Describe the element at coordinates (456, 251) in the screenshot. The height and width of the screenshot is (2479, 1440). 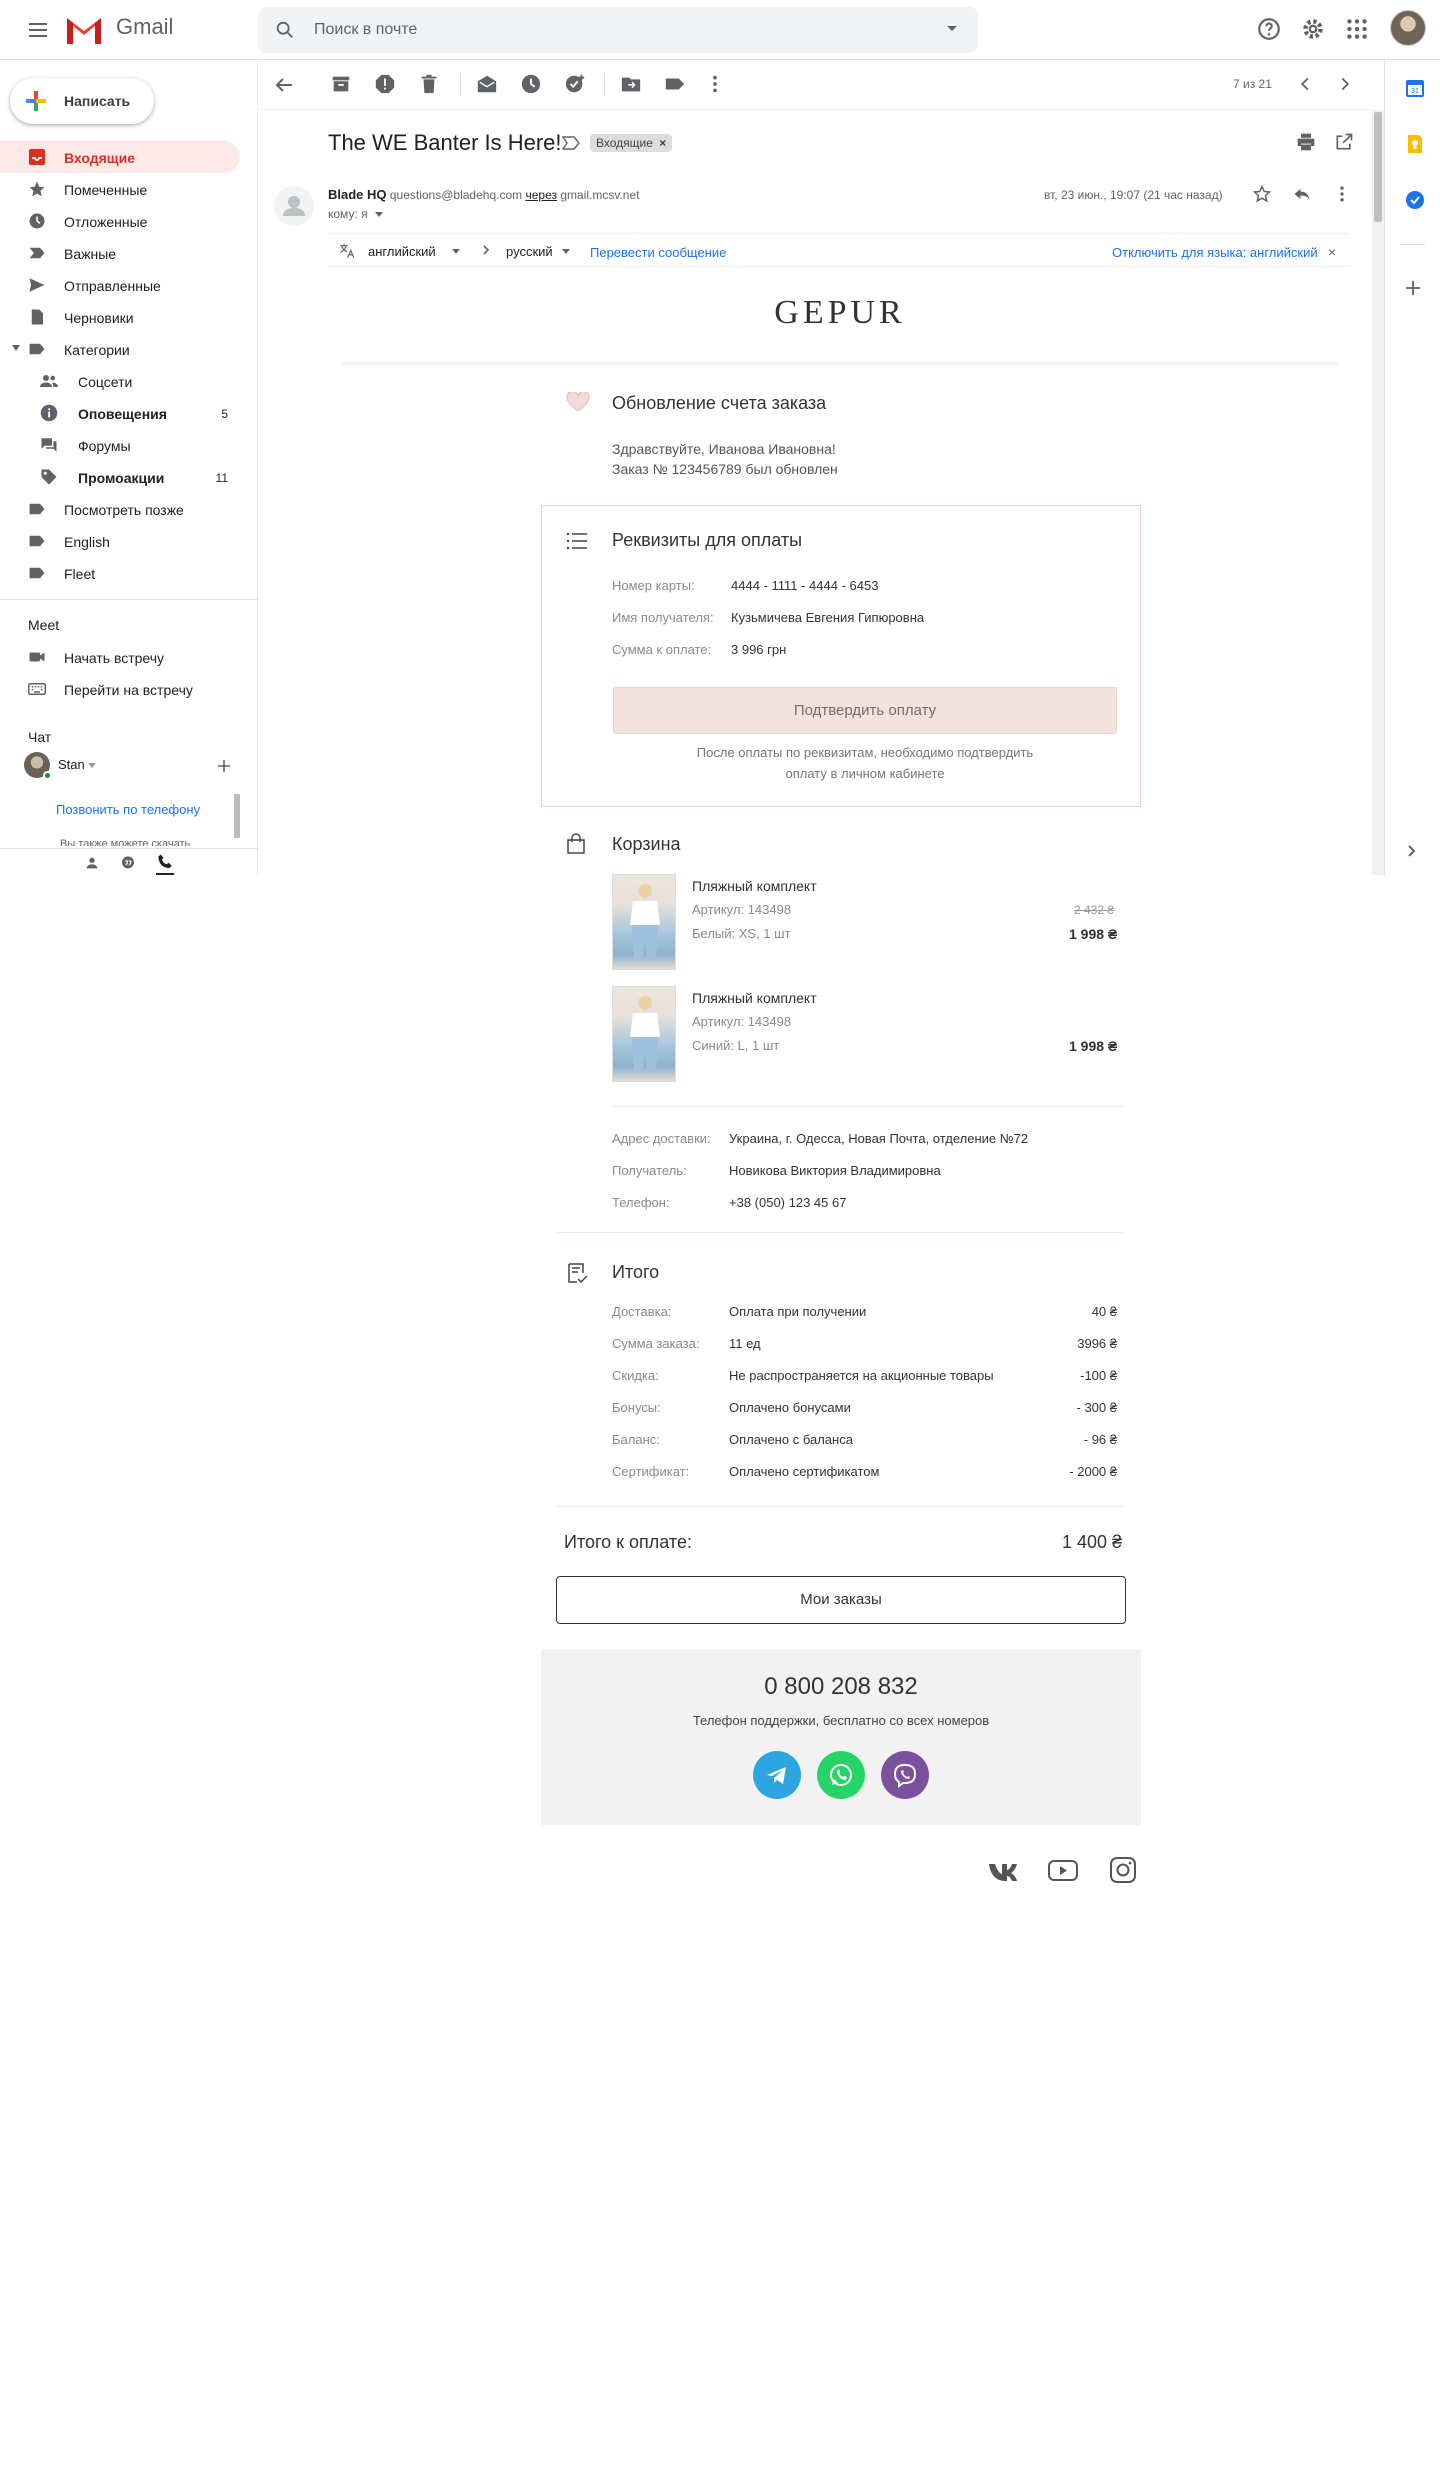
I see `source-language-caret-icon` at that location.